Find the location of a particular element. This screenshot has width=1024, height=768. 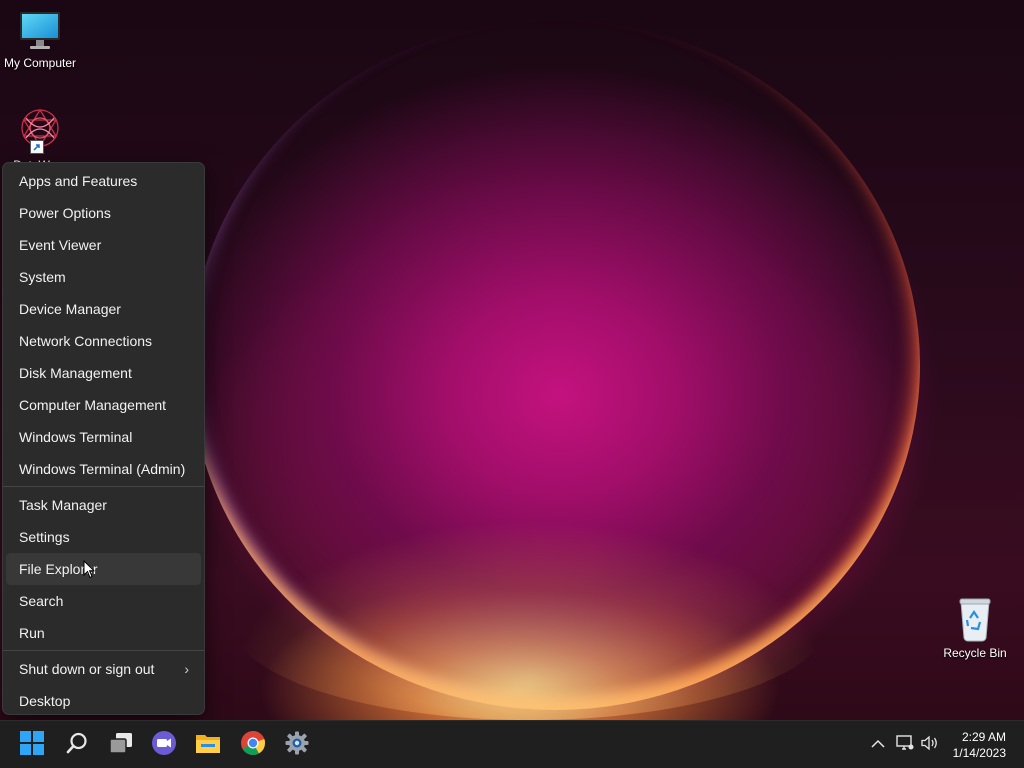

chat-button is located at coordinates (164, 745).